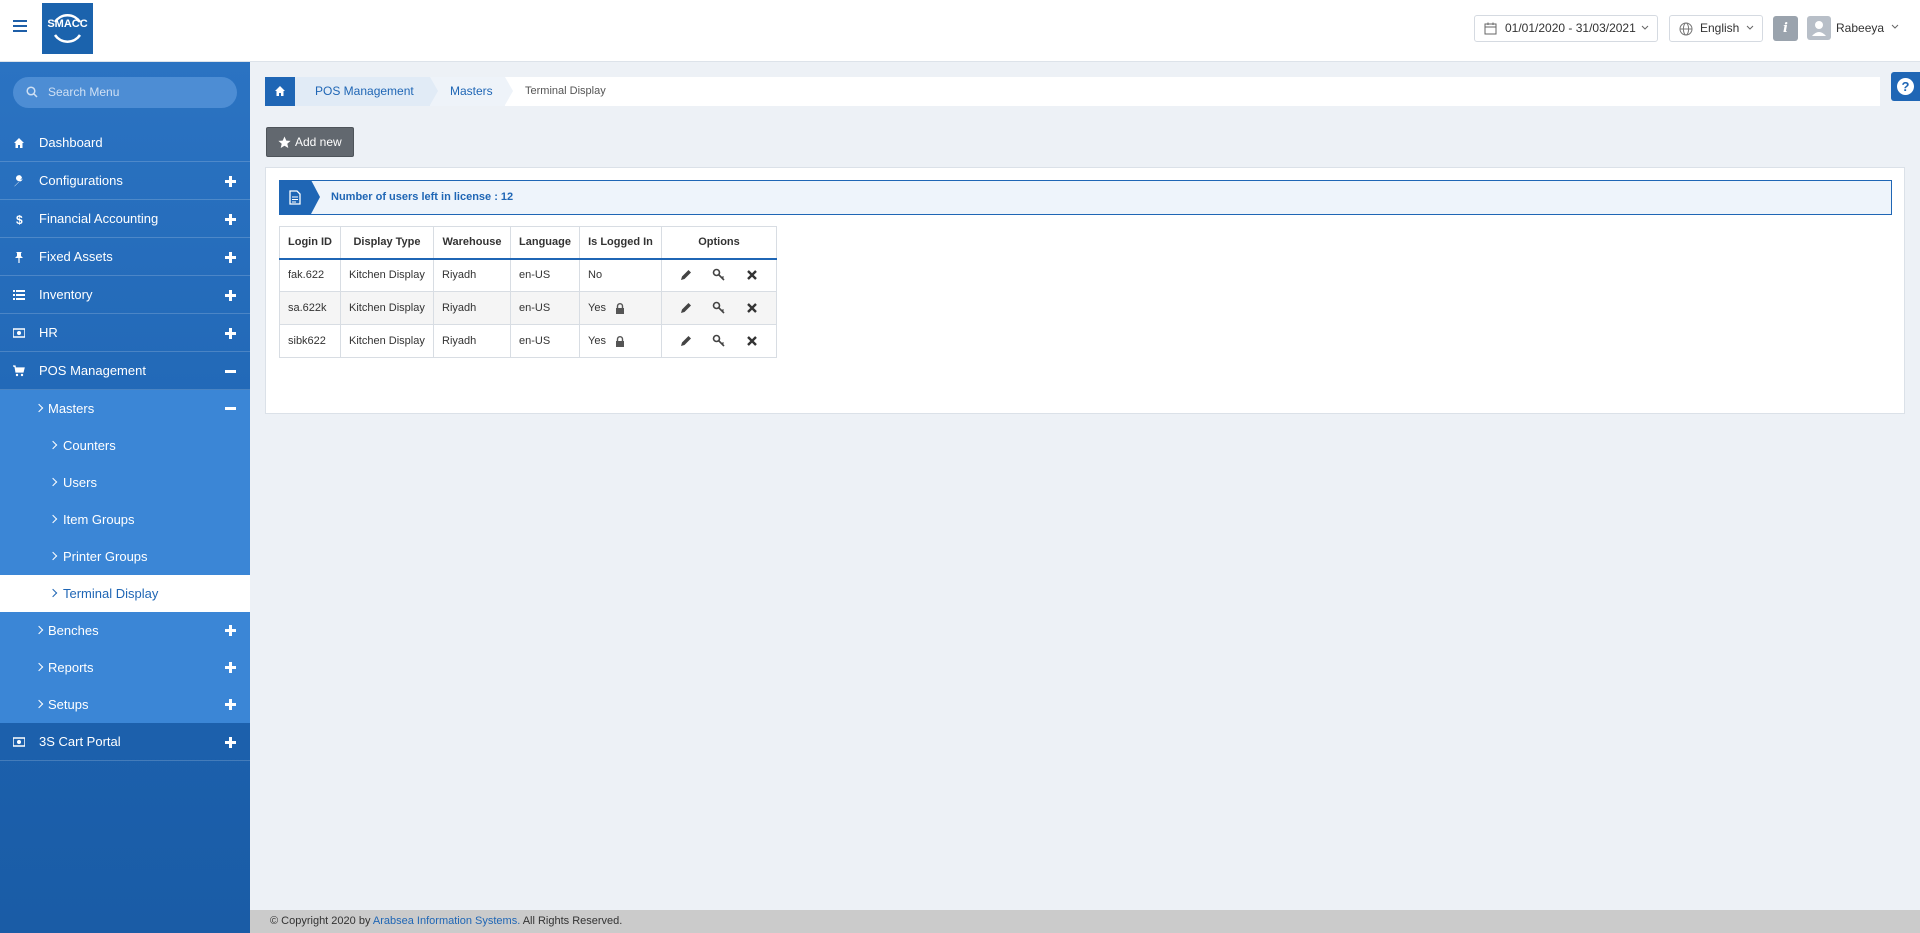  I want to click on breadcrumb-masters: Masters, so click(471, 91).